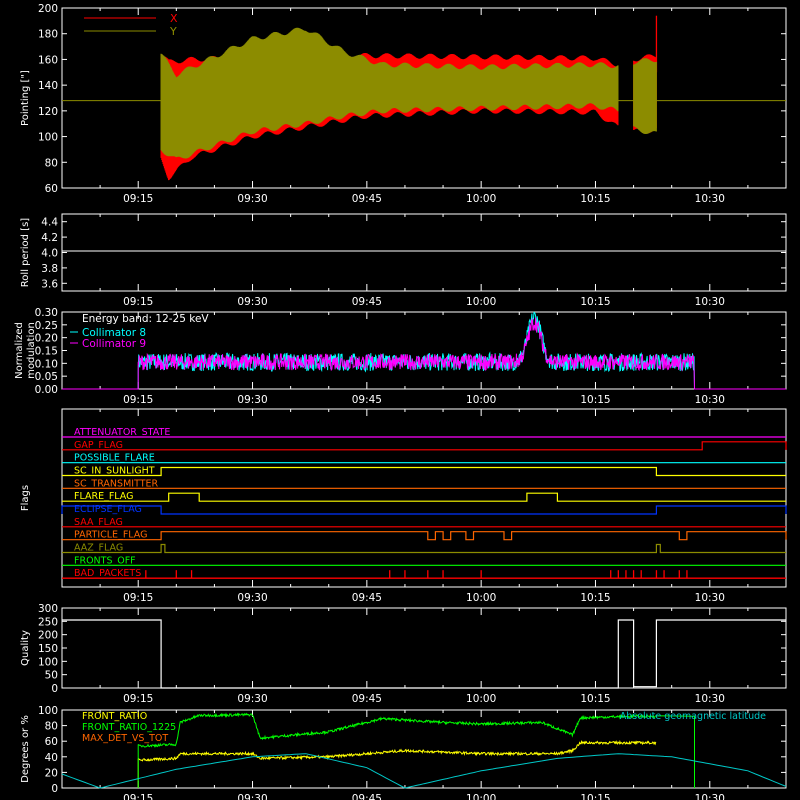 This screenshot has width=800, height=800. What do you see at coordinates (98, 522) in the screenshot?
I see `flag-saa-flag-label: SAA_FLAG` at bounding box center [98, 522].